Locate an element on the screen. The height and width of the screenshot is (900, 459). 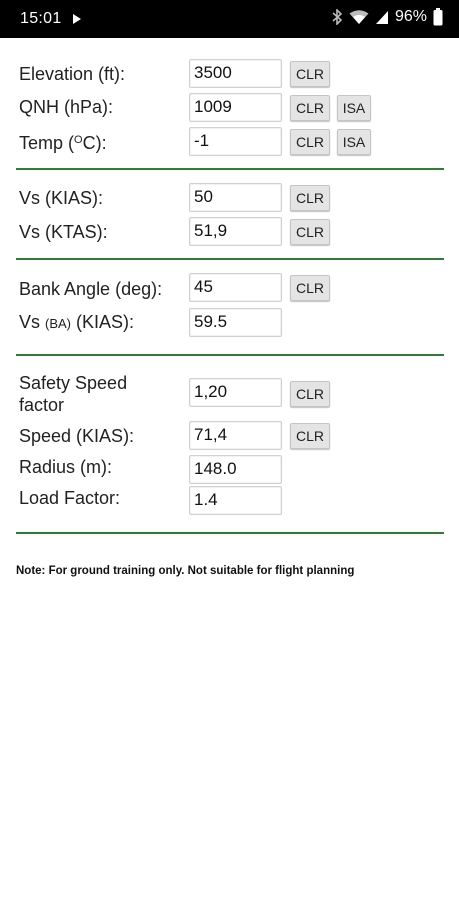
elevation-label: Elevation (ft): is located at coordinates (72, 74).